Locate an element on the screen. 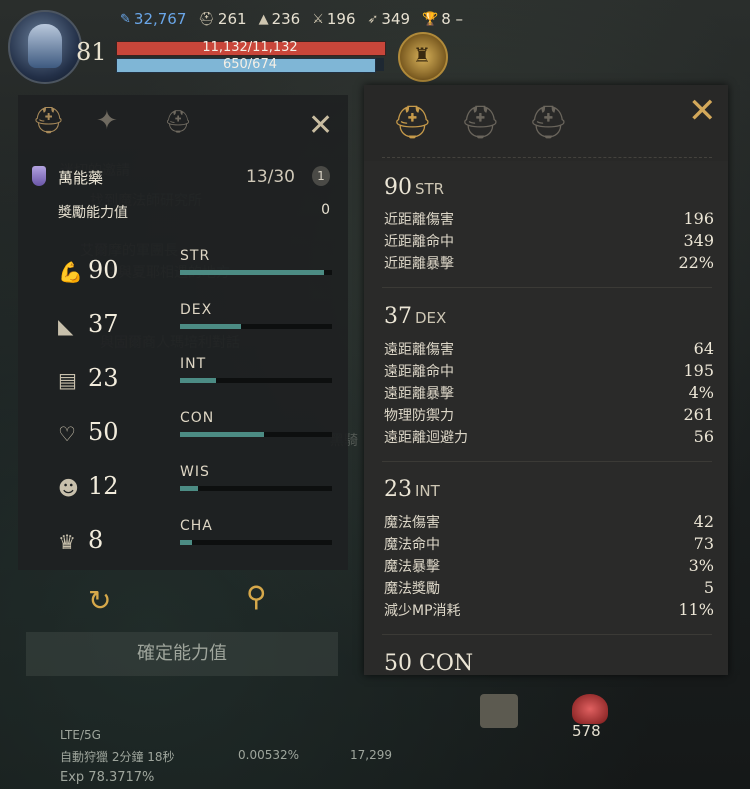 The height and width of the screenshot is (789, 750). section-int-title: 23 INT is located at coordinates (412, 489).